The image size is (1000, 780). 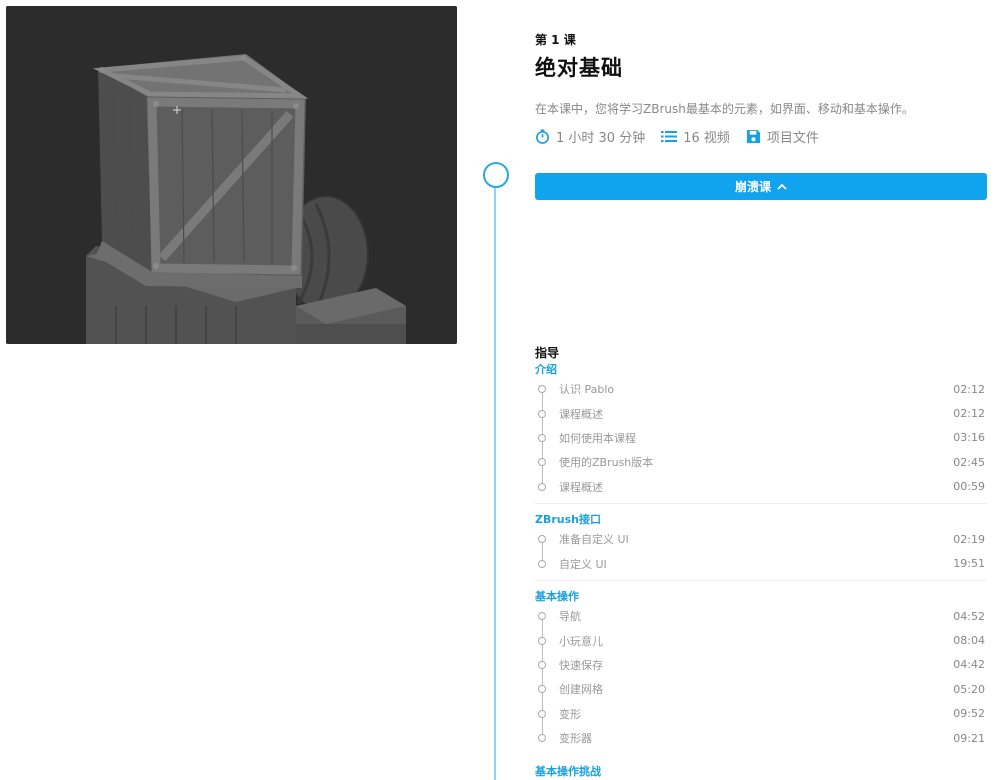 I want to click on lesson-meta: 1 小时 30 分钟 16 视频 项目文件, so click(x=685, y=136).